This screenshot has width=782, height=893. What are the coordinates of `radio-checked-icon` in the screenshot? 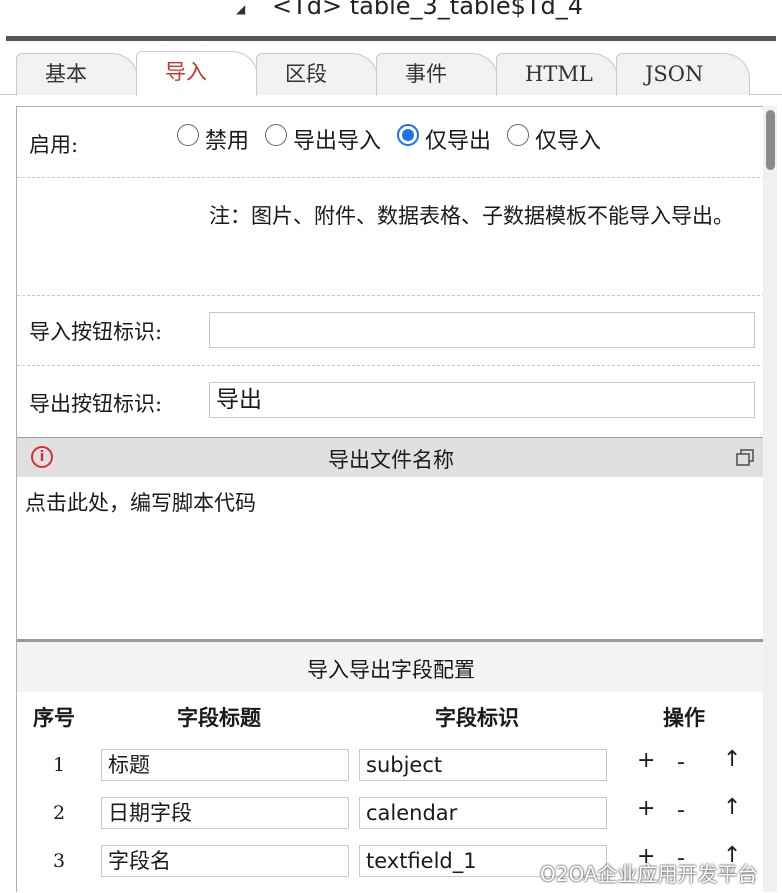 It's located at (408, 135).